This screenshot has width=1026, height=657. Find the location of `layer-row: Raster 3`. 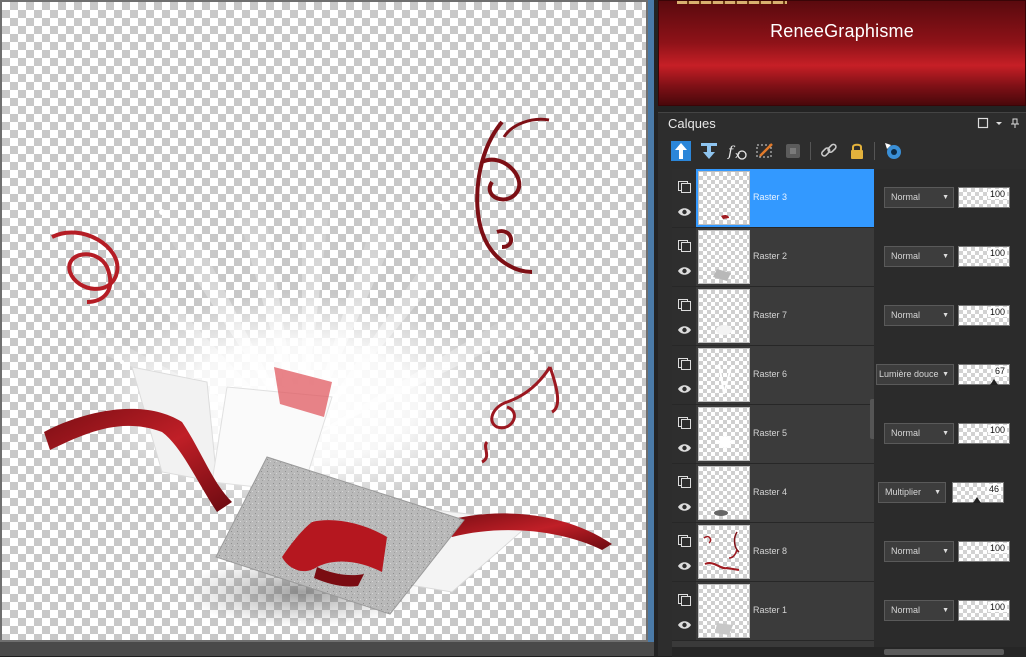

layer-row: Raster 3 is located at coordinates (773, 198).